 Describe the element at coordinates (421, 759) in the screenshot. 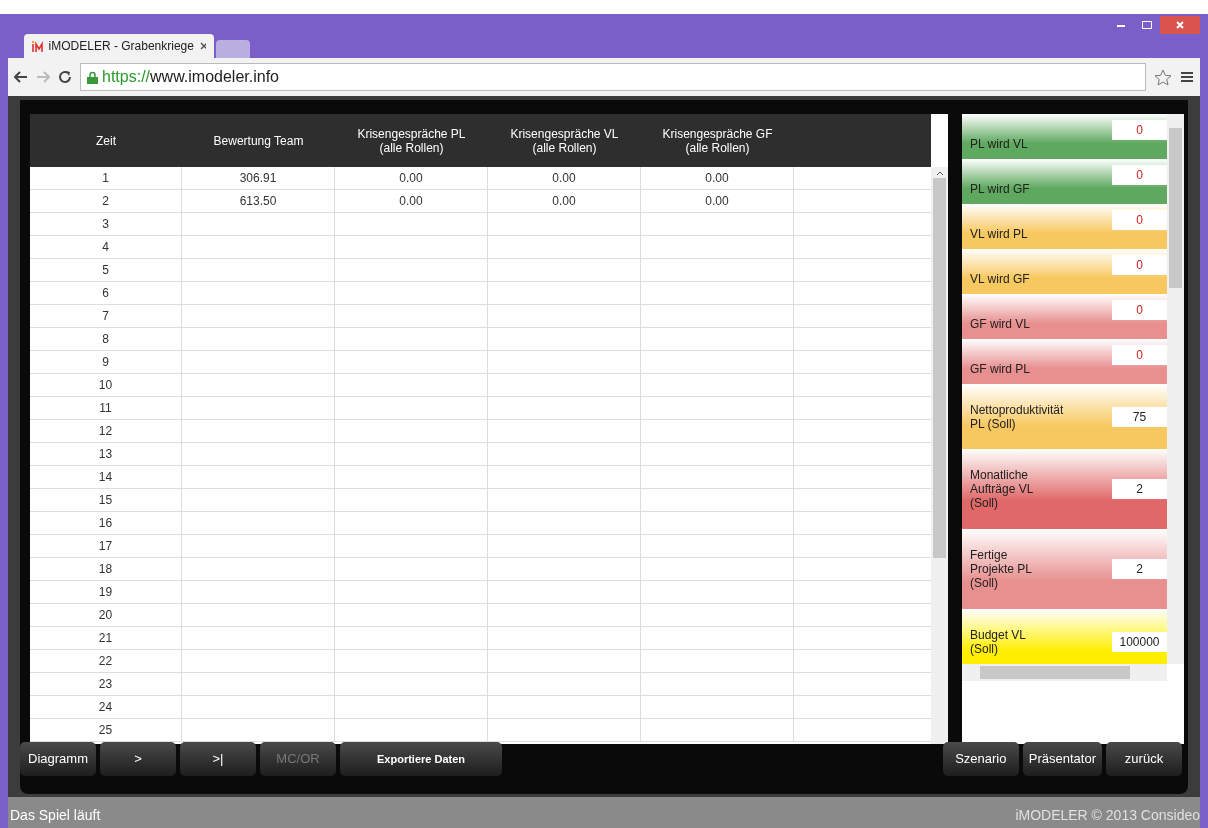

I see `toolbar-button: Exportiere Daten` at that location.